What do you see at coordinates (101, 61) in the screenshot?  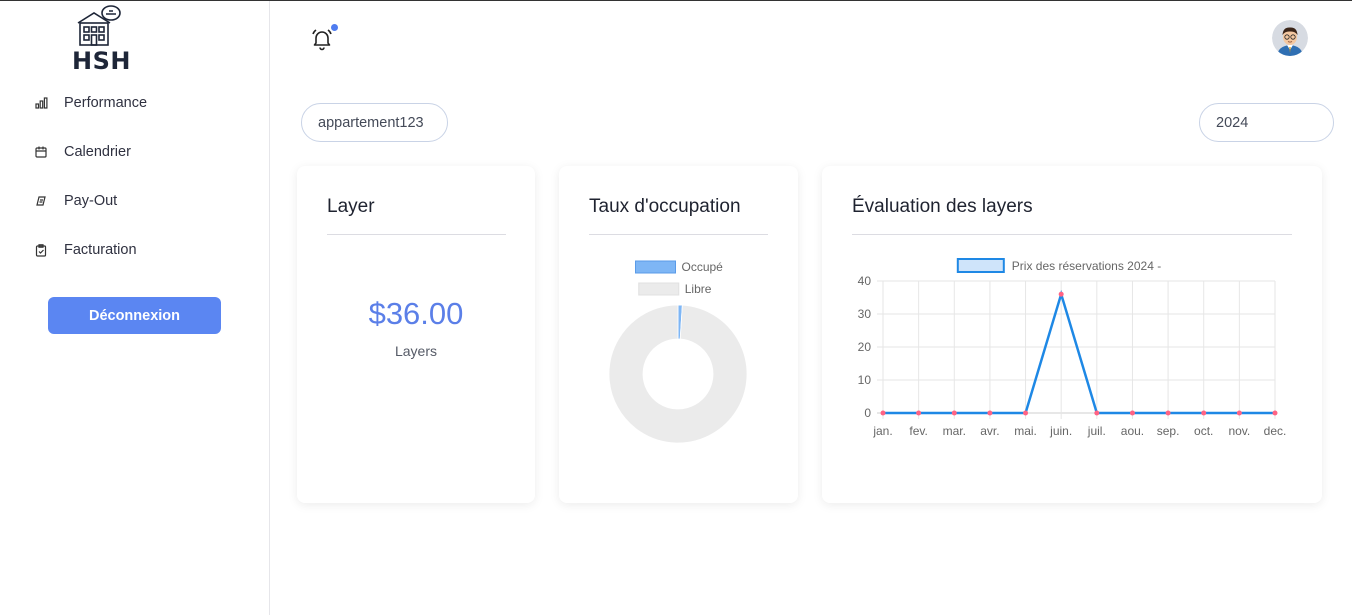 I see `logo-text: HSH` at bounding box center [101, 61].